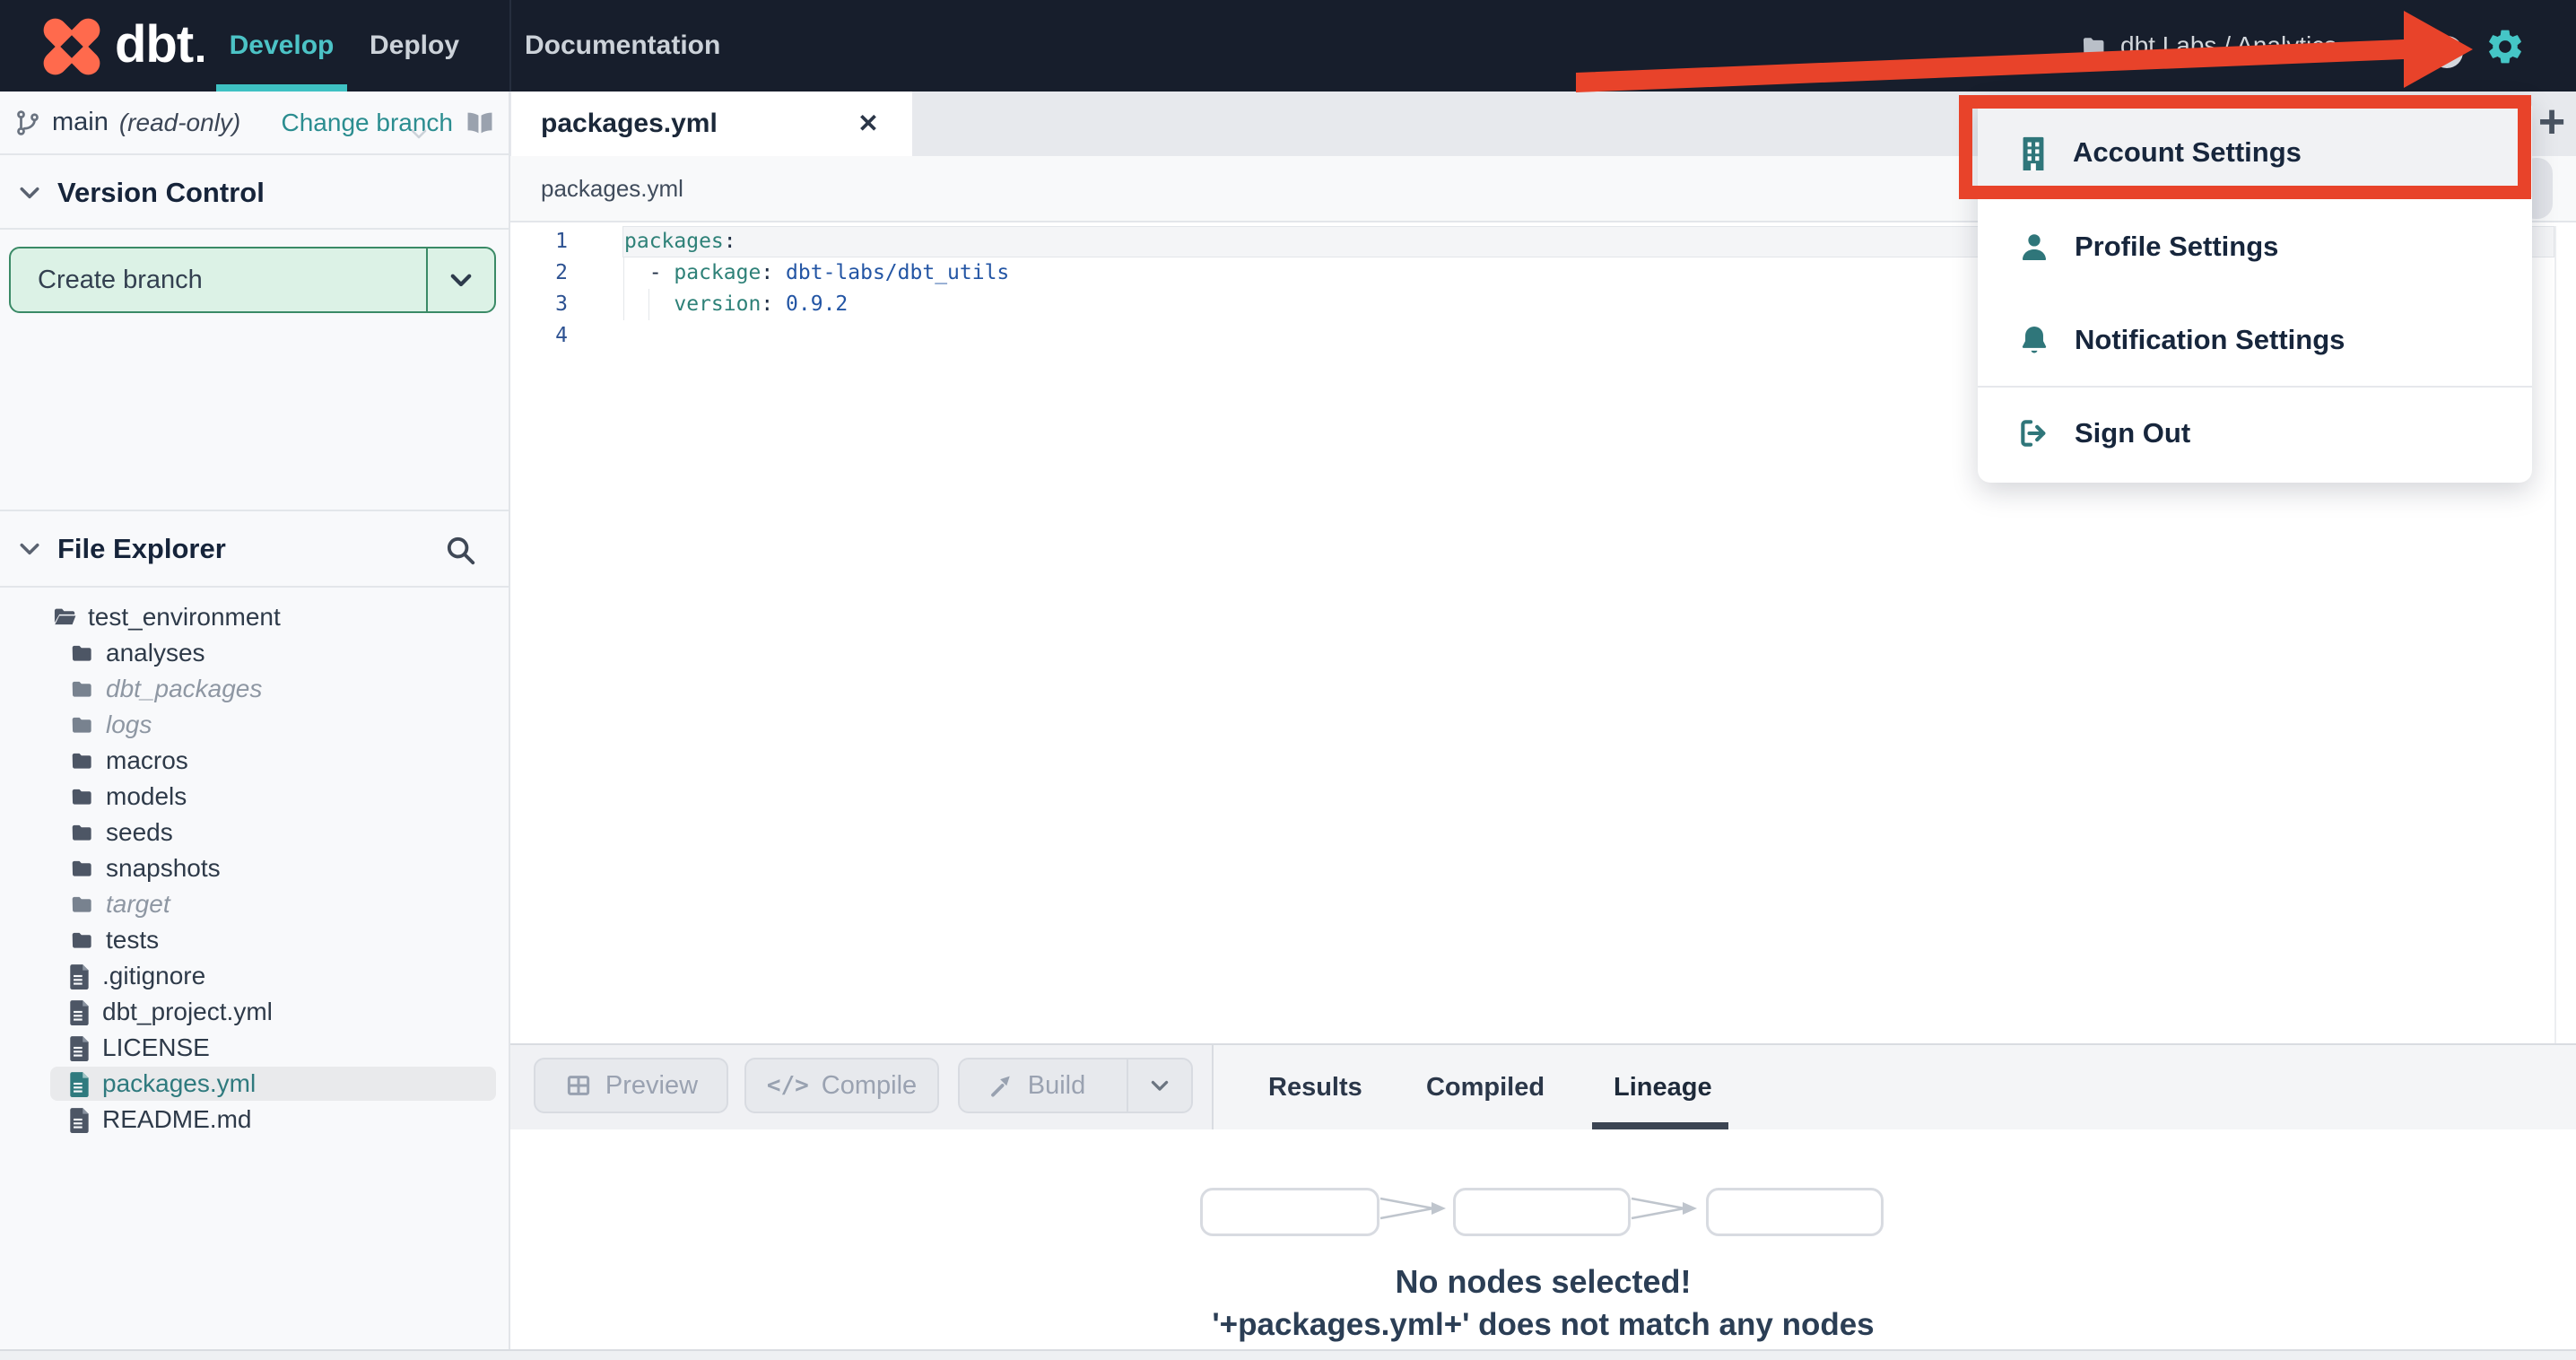 The image size is (2576, 1360). Describe the element at coordinates (1315, 1087) in the screenshot. I see `tab-results: Results` at that location.